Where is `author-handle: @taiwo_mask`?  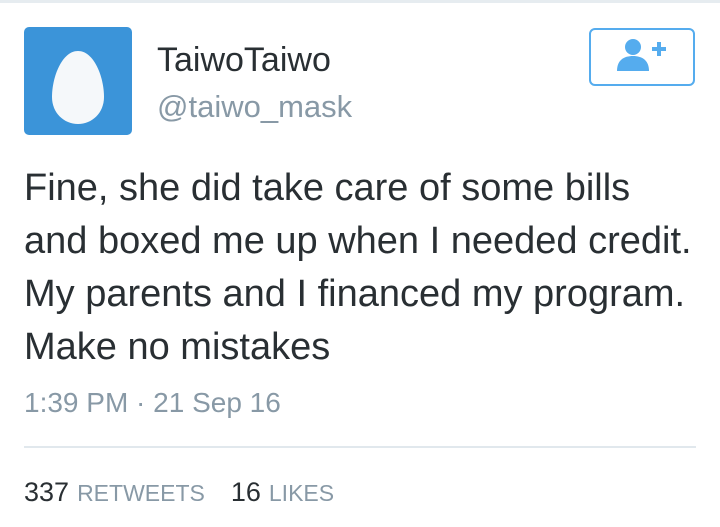 author-handle: @taiwo_mask is located at coordinates (254, 107).